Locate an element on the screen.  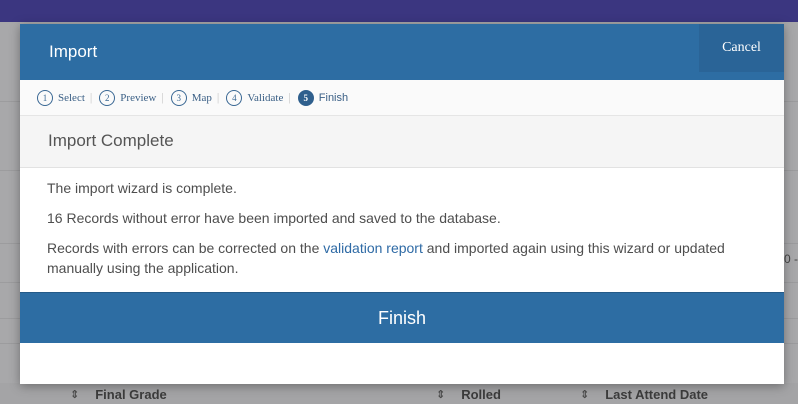
step-number-icon: 3 is located at coordinates (178, 97).